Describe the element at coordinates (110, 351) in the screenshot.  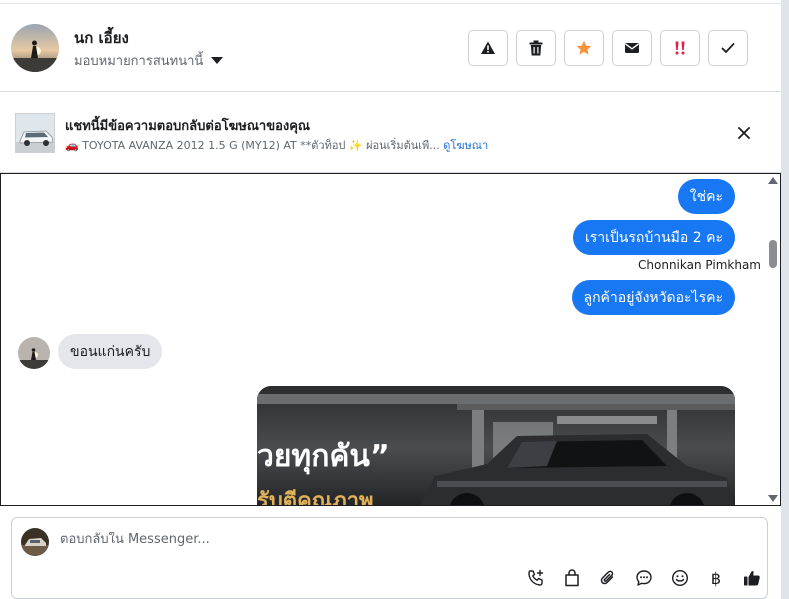
I see `incoming-message: ขอนแก่นครับ` at that location.